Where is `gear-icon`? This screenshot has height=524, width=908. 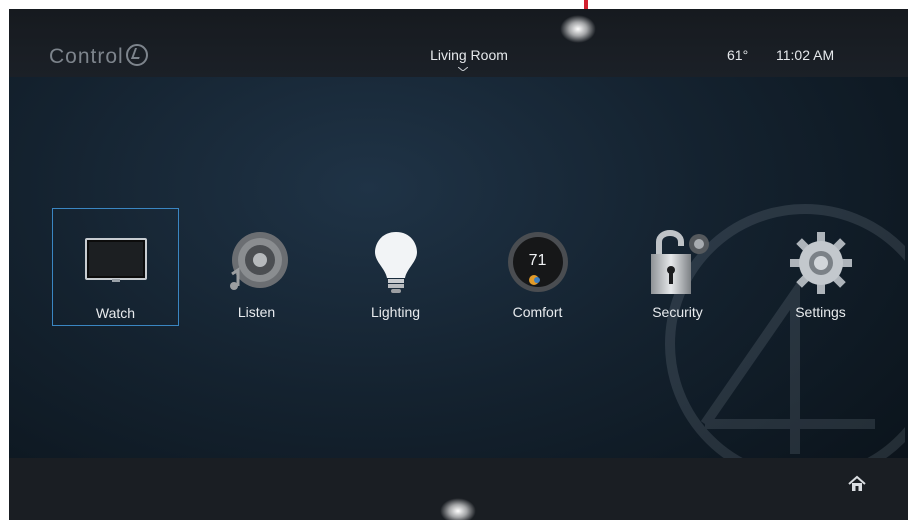
gear-icon is located at coordinates (820, 263).